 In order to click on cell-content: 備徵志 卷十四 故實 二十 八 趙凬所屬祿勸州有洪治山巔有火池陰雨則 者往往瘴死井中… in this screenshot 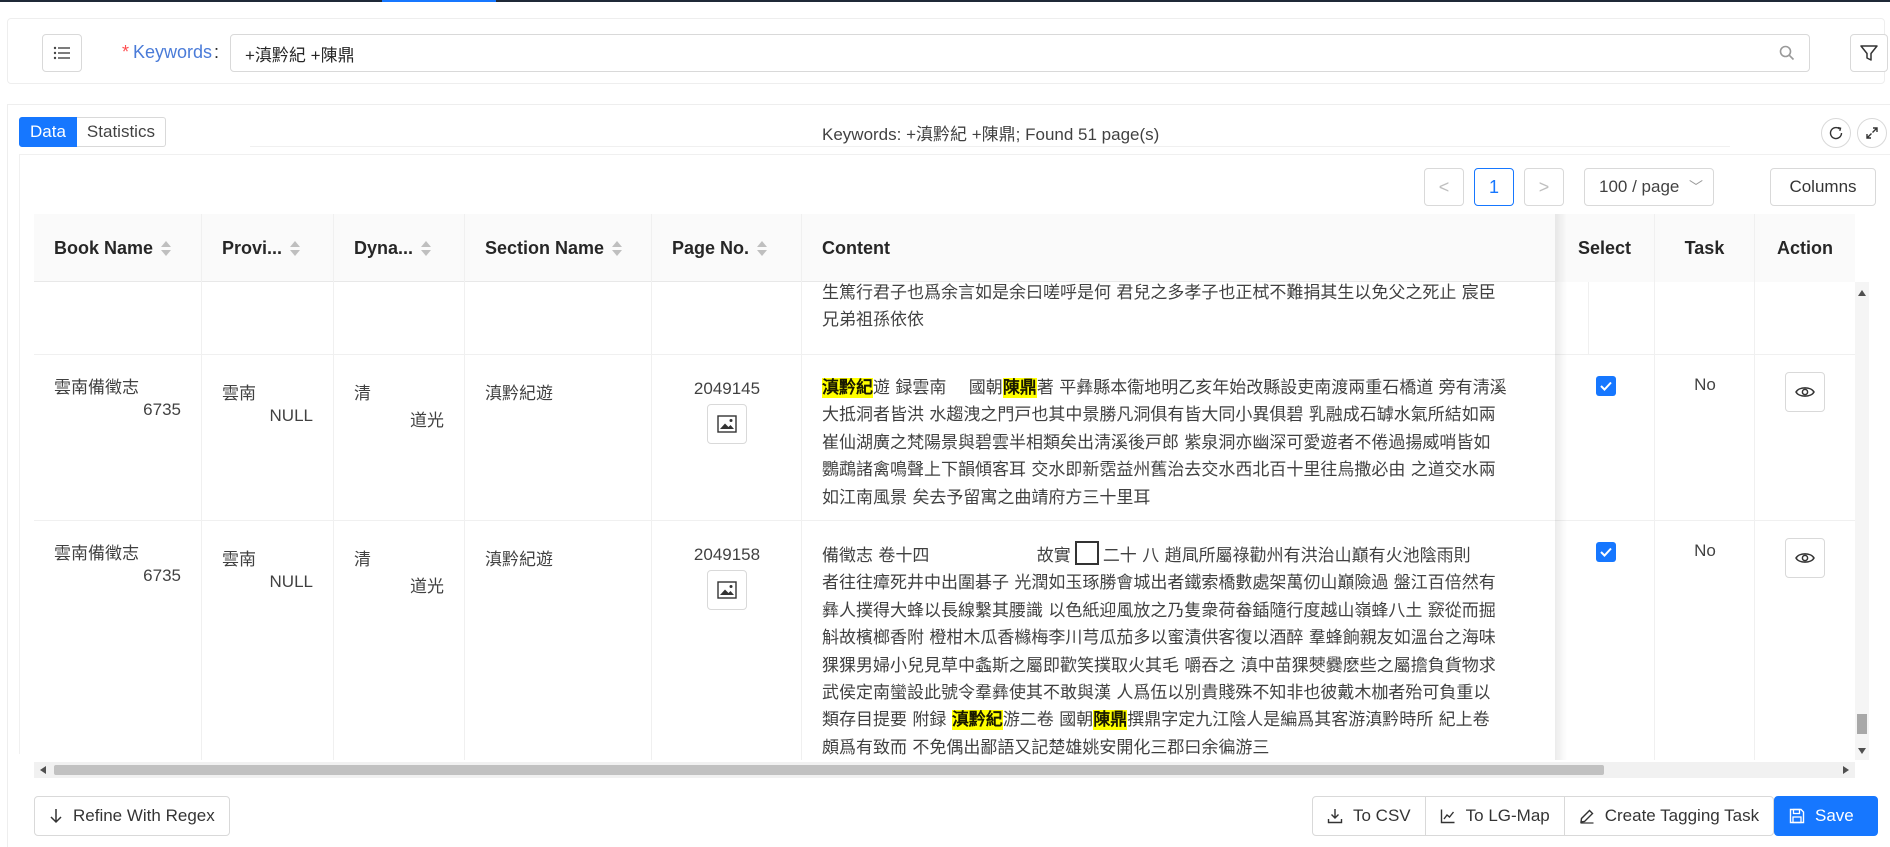, I will do `click(1195, 640)`.